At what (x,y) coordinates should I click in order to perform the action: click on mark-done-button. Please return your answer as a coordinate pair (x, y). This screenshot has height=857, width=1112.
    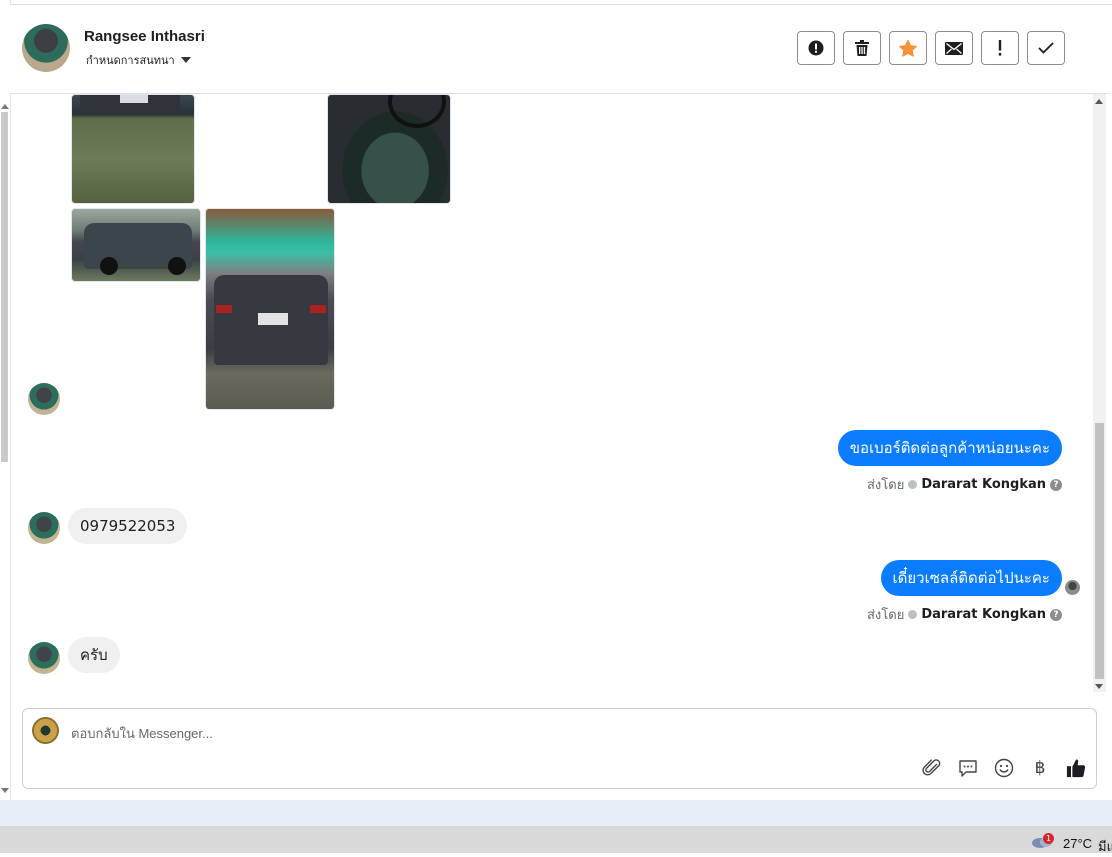
    Looking at the image, I should click on (1046, 48).